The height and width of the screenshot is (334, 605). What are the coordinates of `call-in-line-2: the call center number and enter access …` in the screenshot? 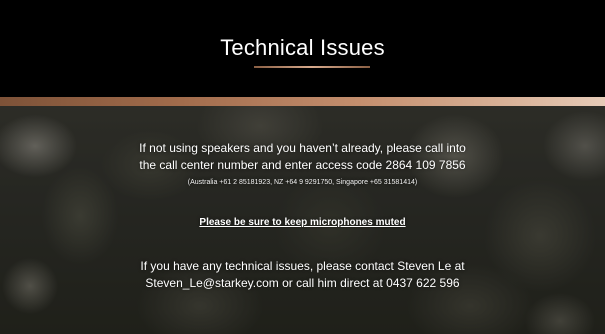 It's located at (302, 165).